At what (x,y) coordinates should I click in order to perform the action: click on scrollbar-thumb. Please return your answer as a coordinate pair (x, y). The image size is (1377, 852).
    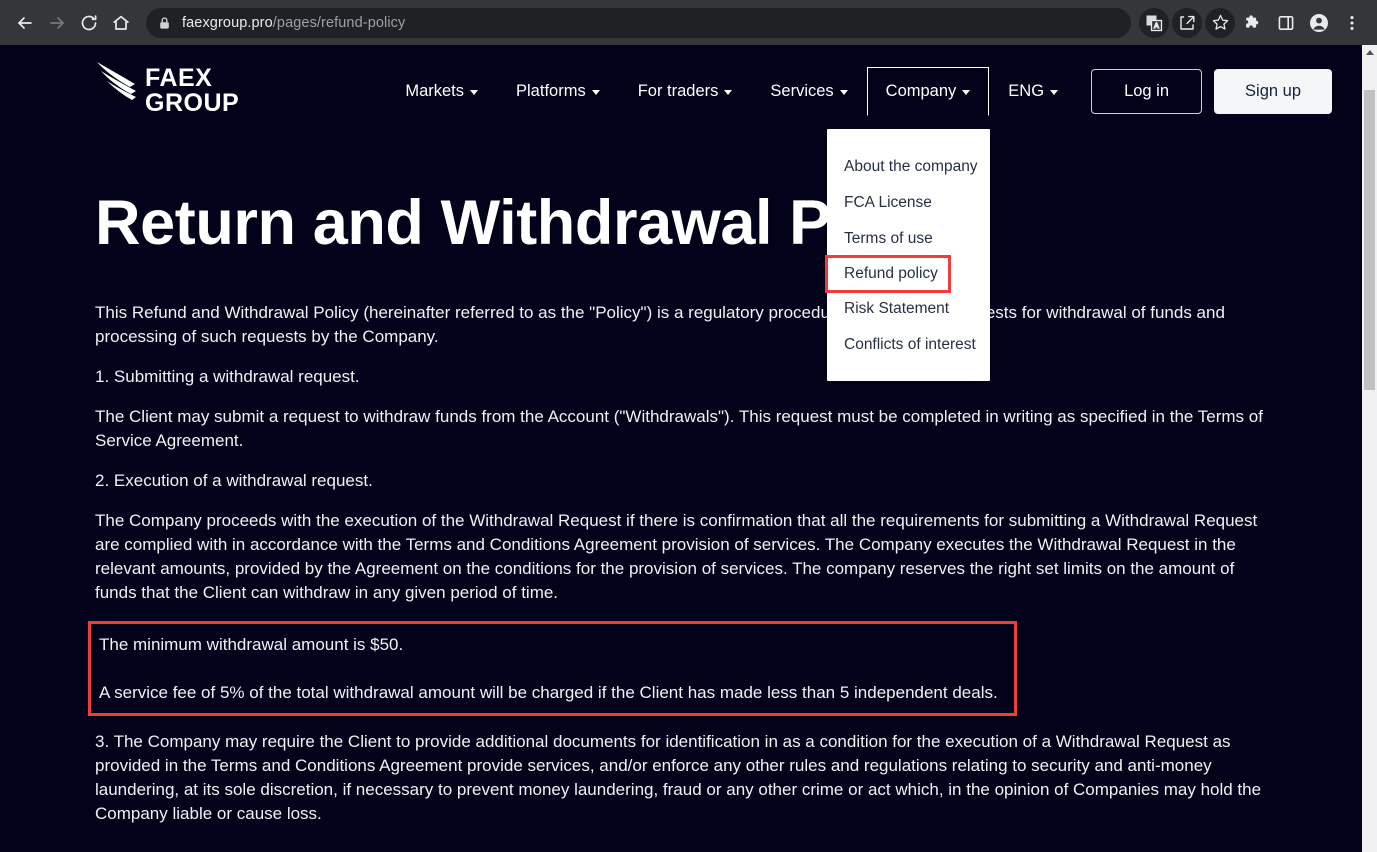
    Looking at the image, I should click on (1369, 240).